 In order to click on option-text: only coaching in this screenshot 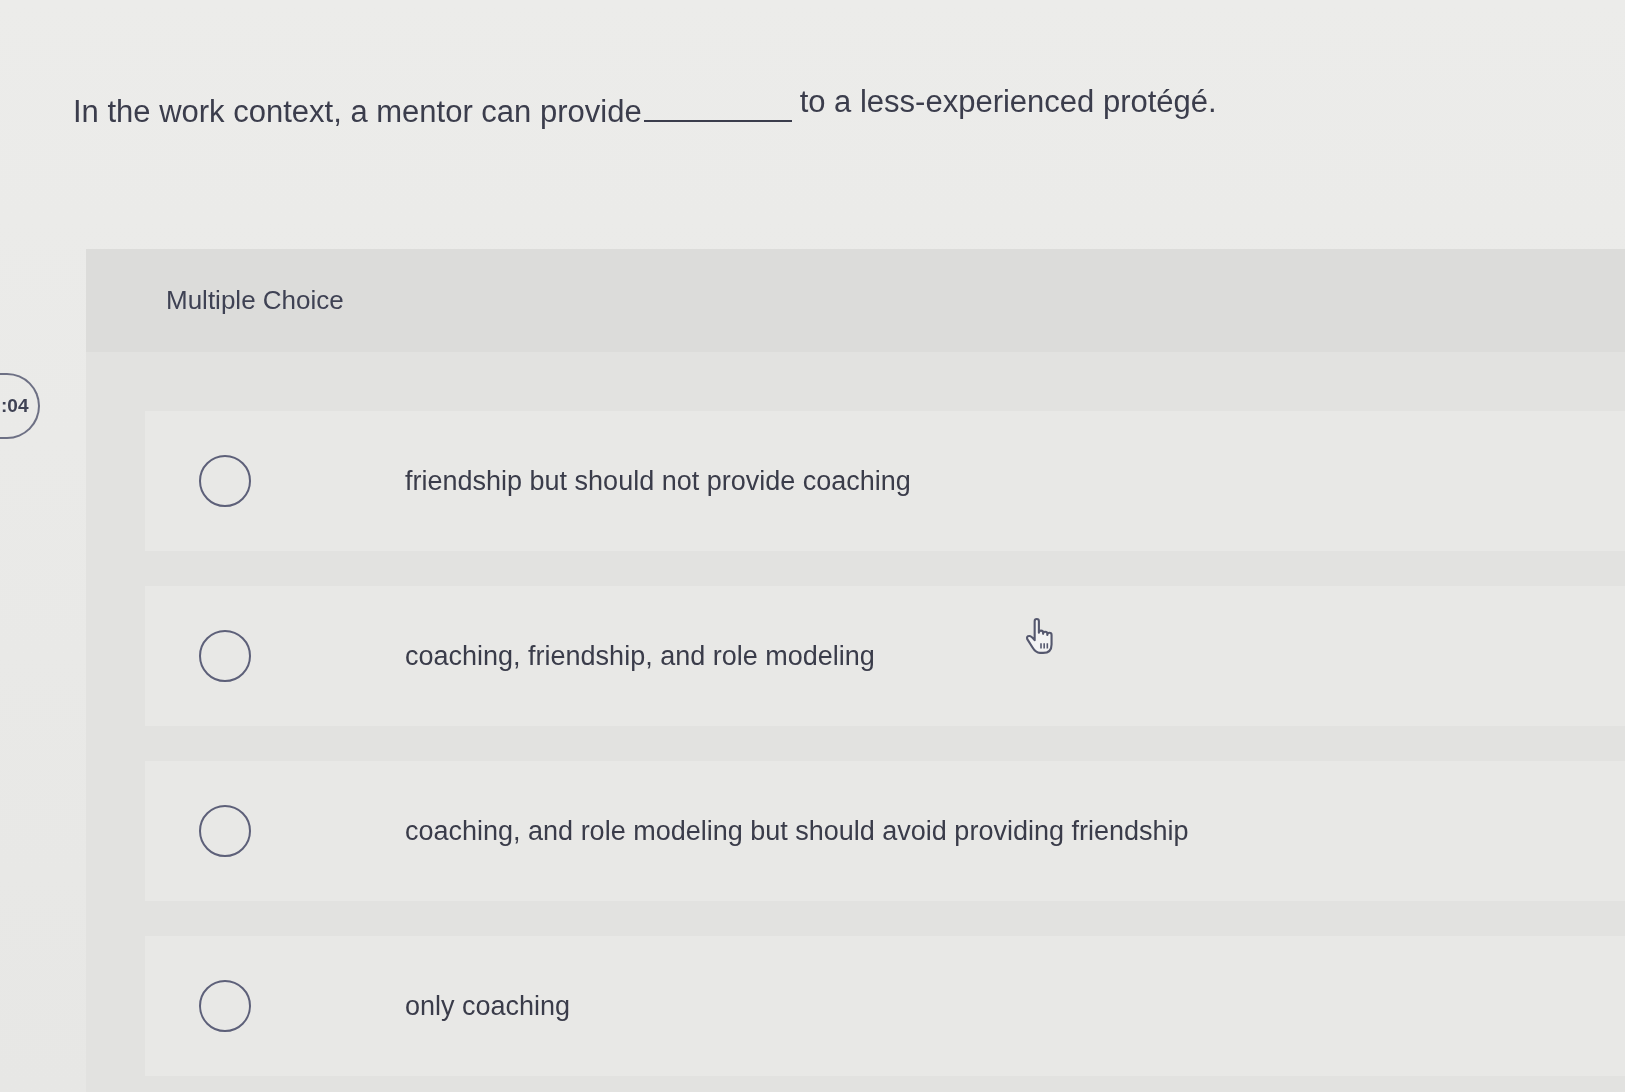, I will do `click(488, 1006)`.